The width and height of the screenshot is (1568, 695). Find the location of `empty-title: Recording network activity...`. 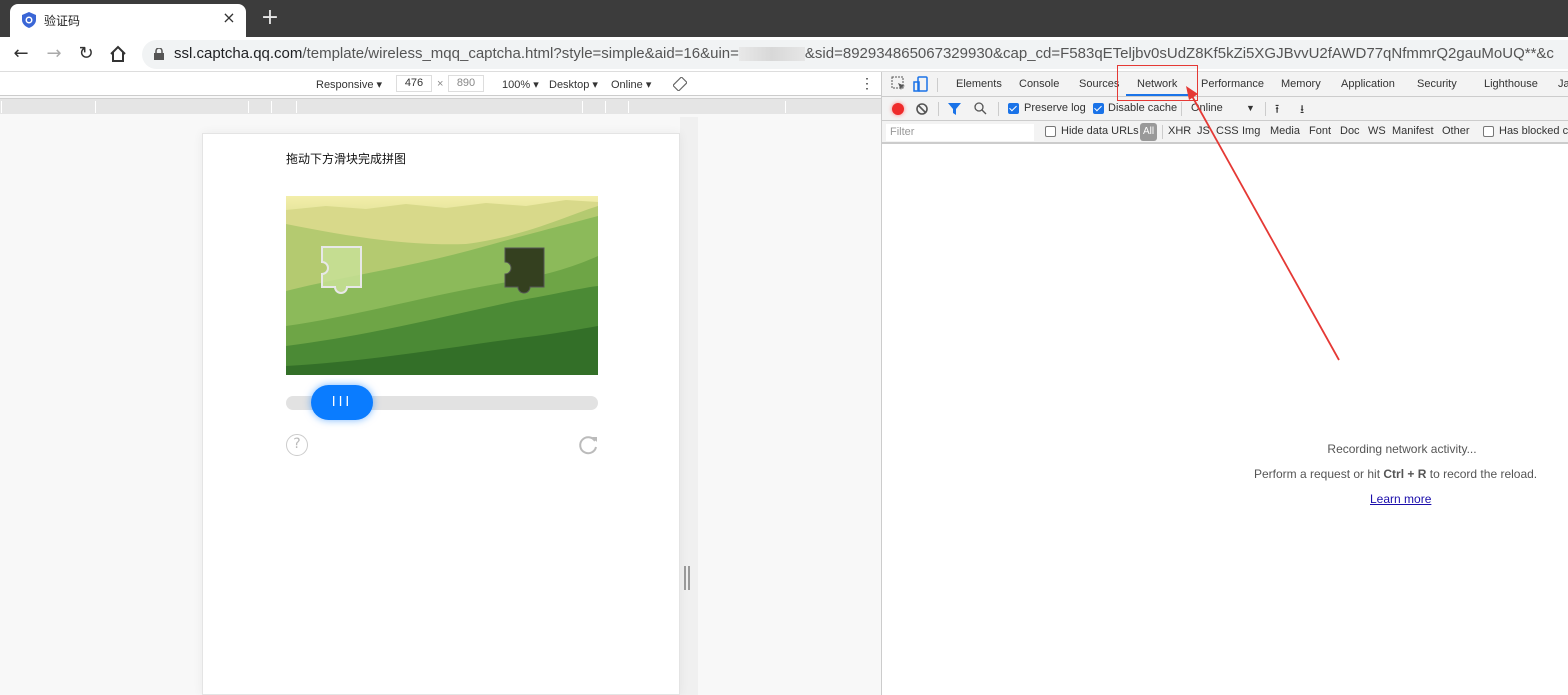

empty-title: Recording network activity... is located at coordinates (1402, 449).